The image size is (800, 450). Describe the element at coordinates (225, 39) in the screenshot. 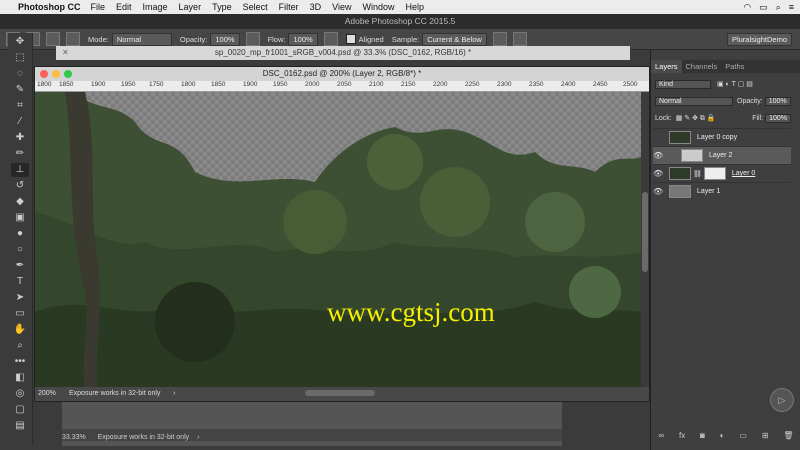

I see `opacity-field: 100%` at that location.